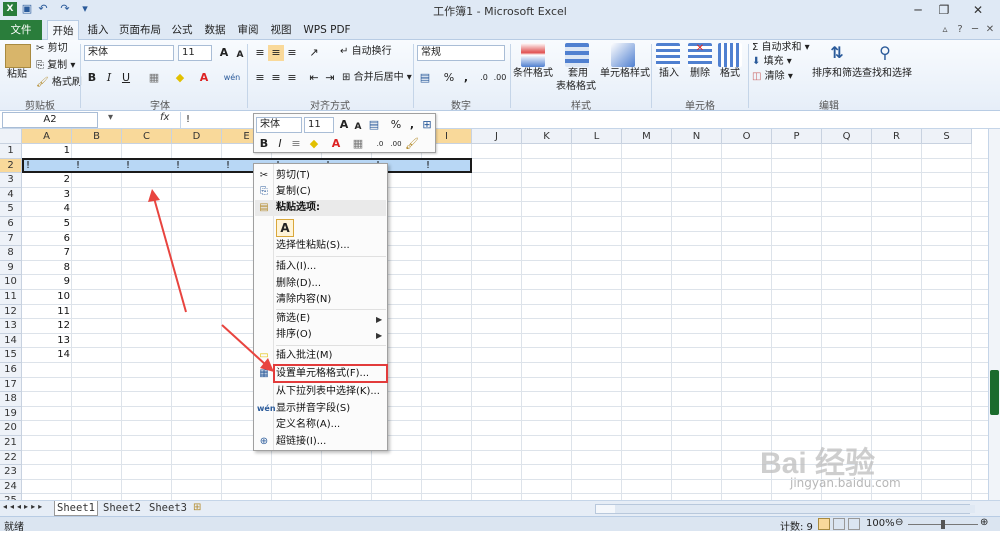 Image resolution: width=1000 pixels, height=533 pixels. I want to click on arrow-to-row2-line, so click(170, 255).